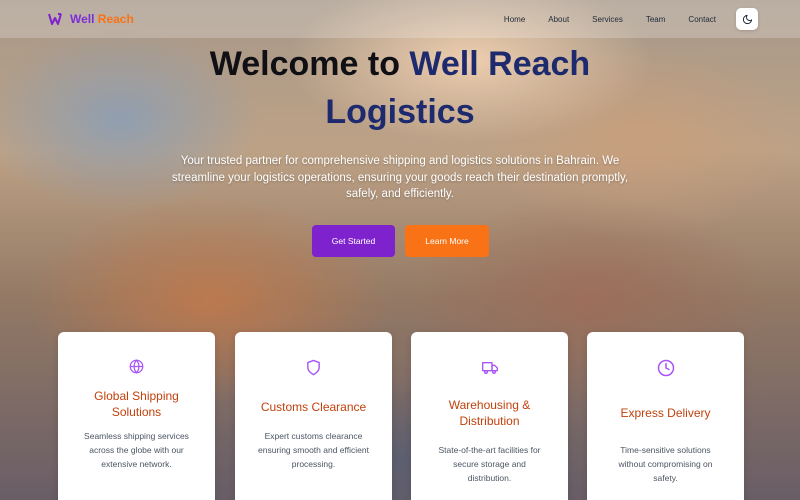  I want to click on truck-icon, so click(489, 368).